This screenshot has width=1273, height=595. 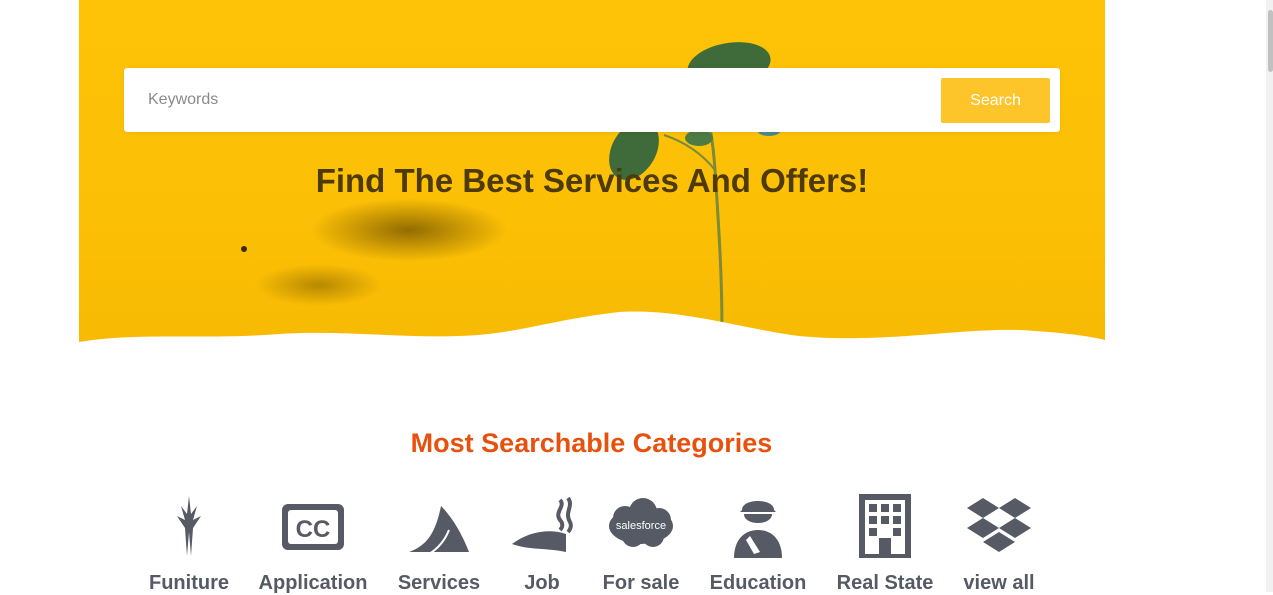 I want to click on smoking-icon, so click(x=542, y=526).